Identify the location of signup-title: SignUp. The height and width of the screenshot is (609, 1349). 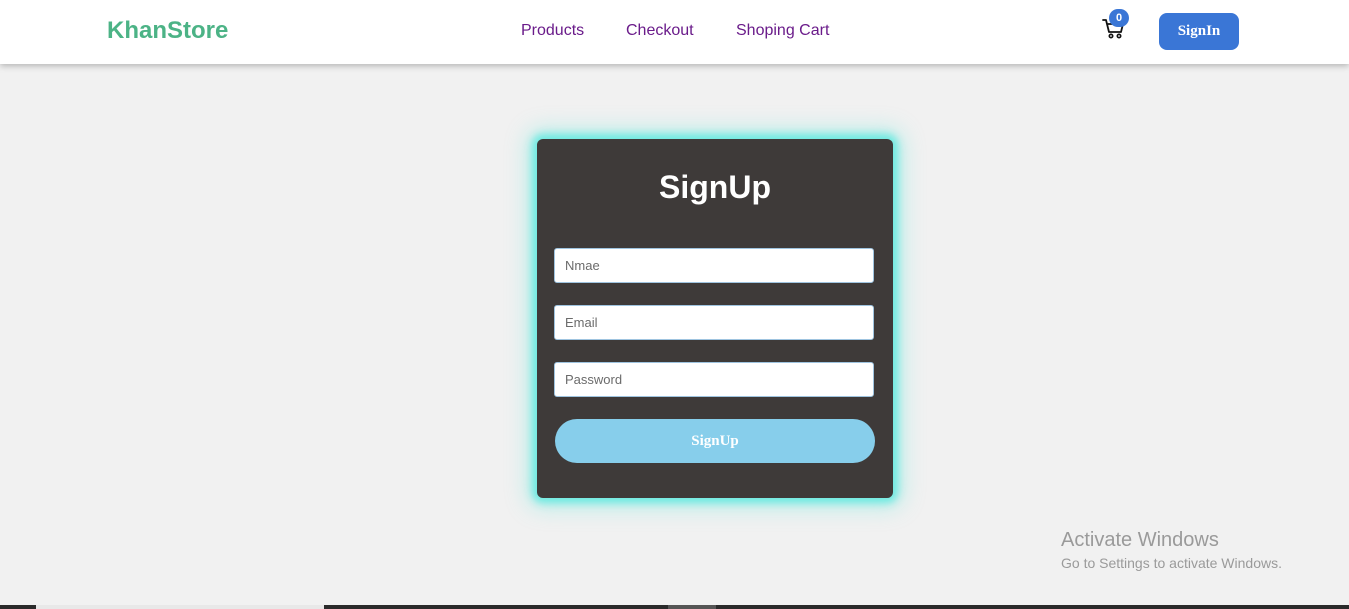
(715, 187).